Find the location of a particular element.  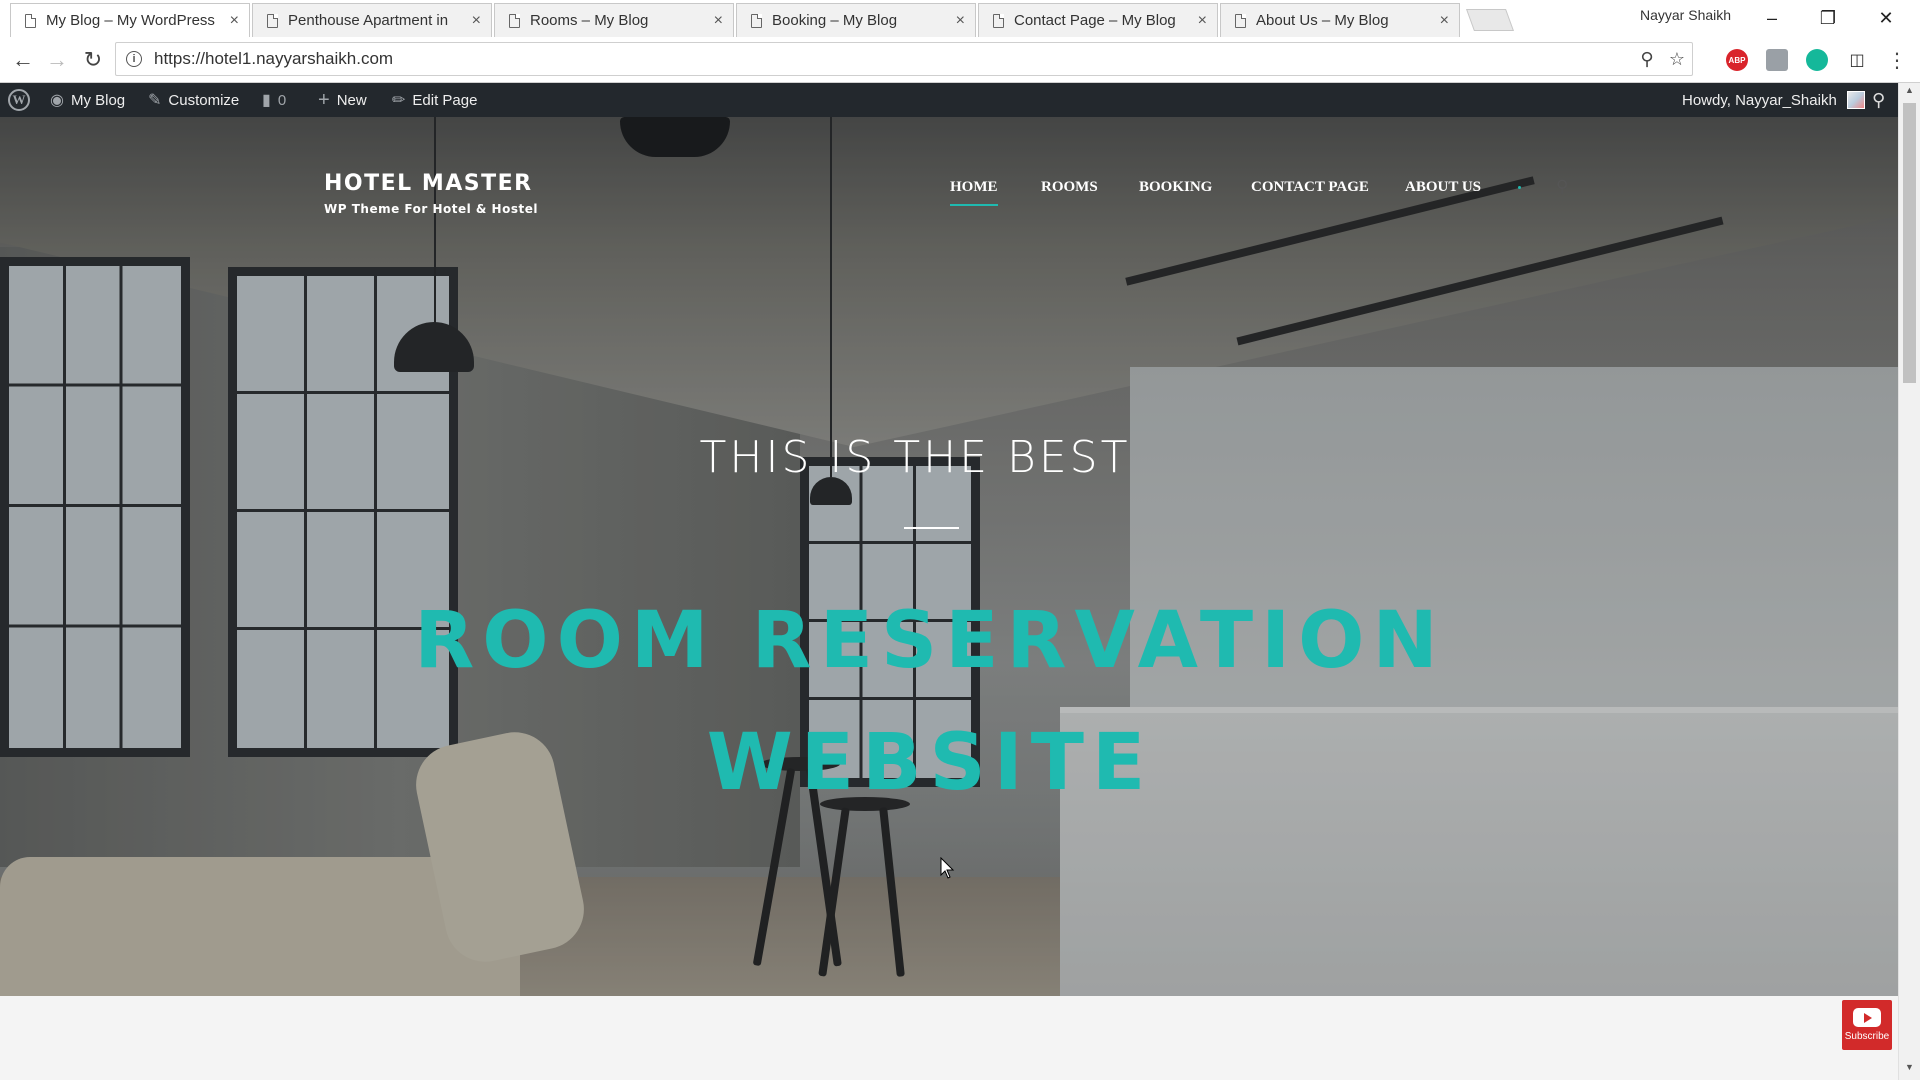

site-logo: HOTEL MASTER WP Theme For Hotel & Hostel is located at coordinates (431, 193).